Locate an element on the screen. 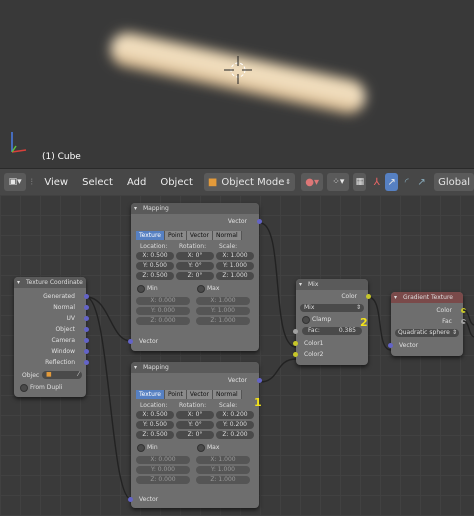 This screenshot has height=516, width=474. gradient-type-select: Quadratic sphere ⇕ is located at coordinates (427, 333).